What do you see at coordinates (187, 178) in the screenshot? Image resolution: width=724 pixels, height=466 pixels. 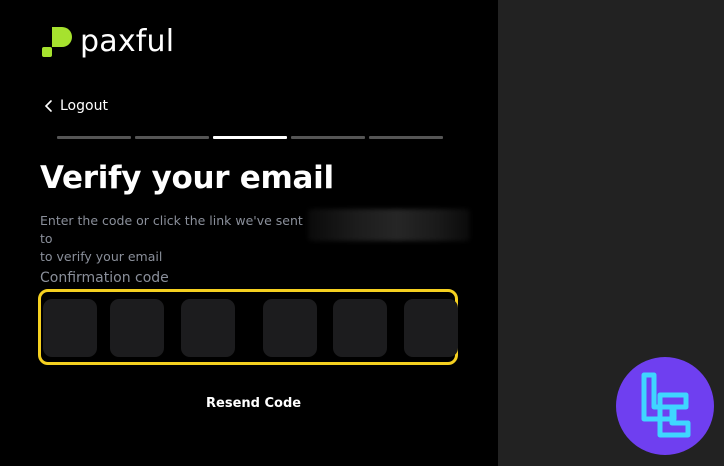 I see `page-title: Verify your email` at bounding box center [187, 178].